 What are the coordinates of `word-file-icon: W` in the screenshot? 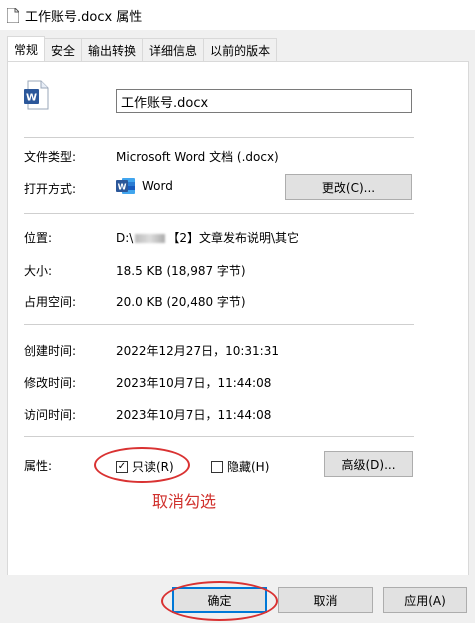 It's located at (37, 96).